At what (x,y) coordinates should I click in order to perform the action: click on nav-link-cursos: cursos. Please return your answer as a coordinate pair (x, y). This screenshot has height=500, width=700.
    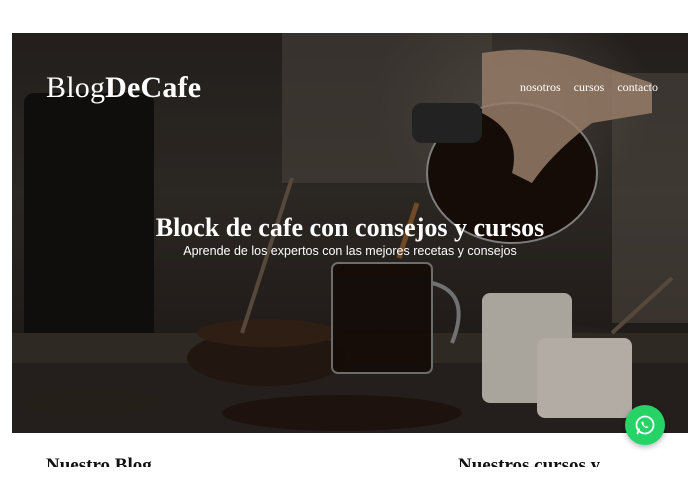
    Looking at the image, I should click on (589, 87).